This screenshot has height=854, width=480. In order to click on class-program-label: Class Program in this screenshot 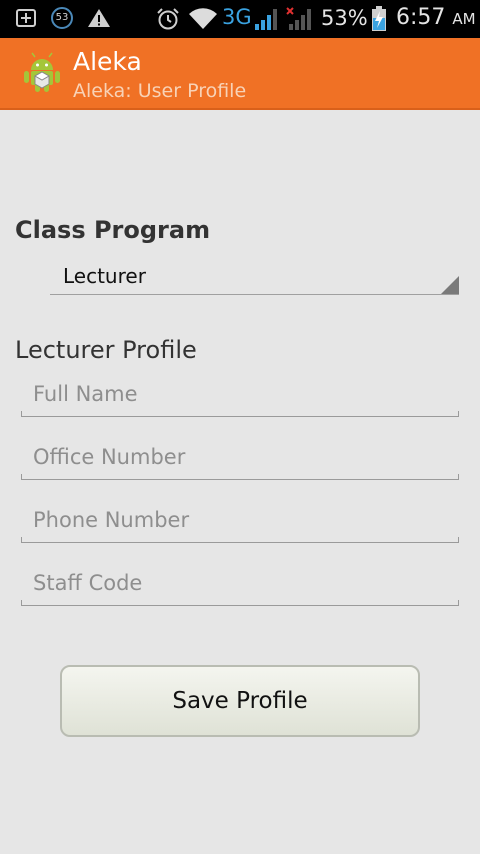, I will do `click(113, 230)`.